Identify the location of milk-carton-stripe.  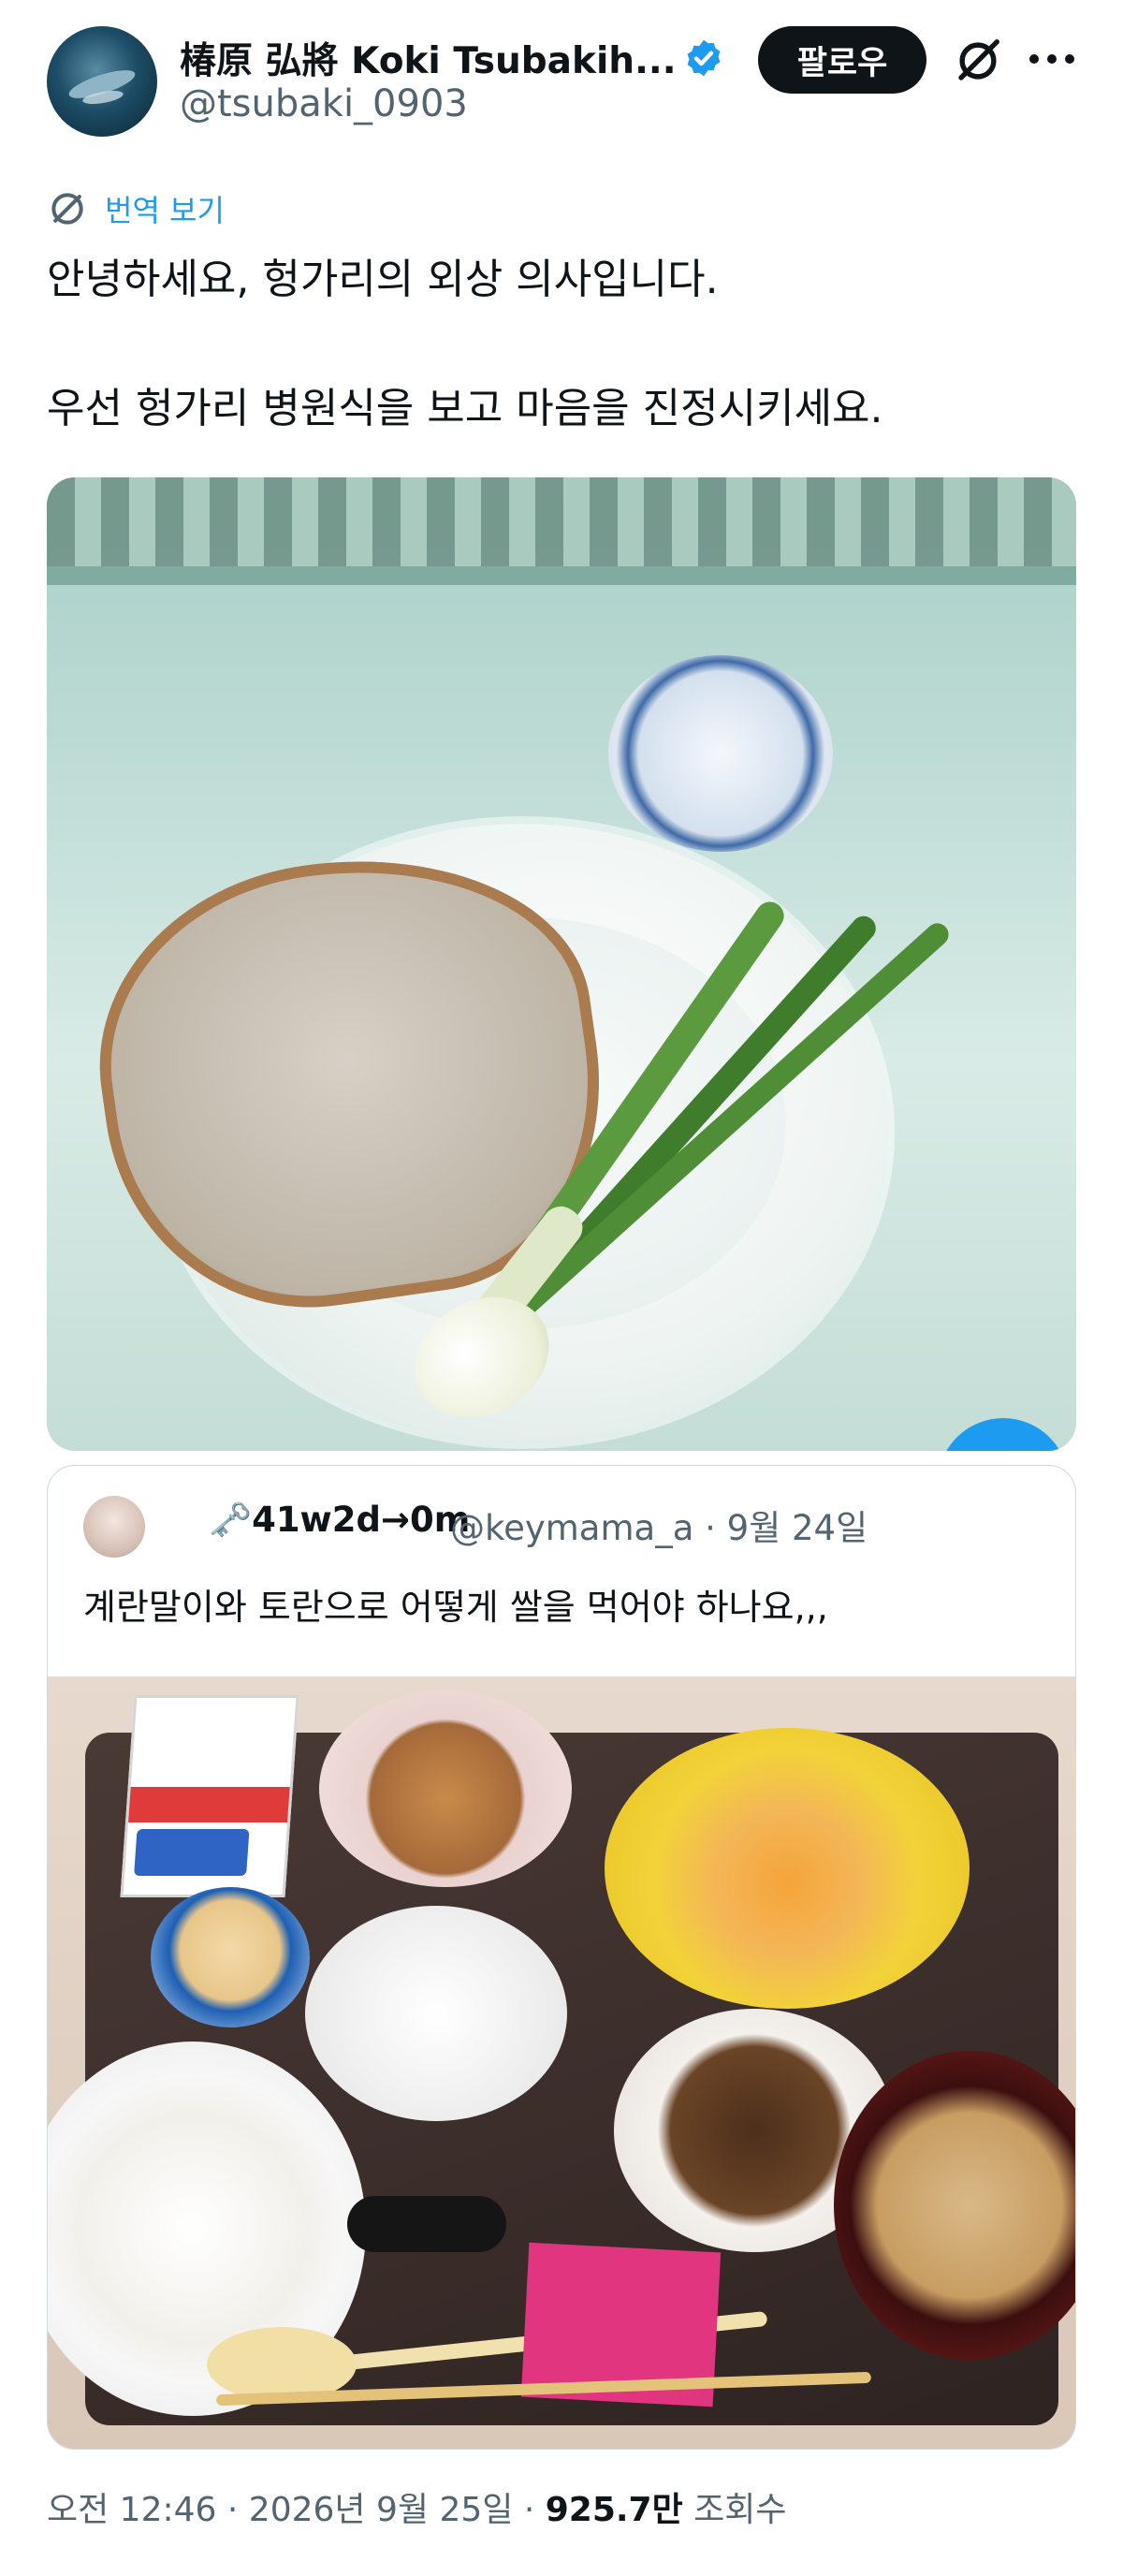
(209, 1804).